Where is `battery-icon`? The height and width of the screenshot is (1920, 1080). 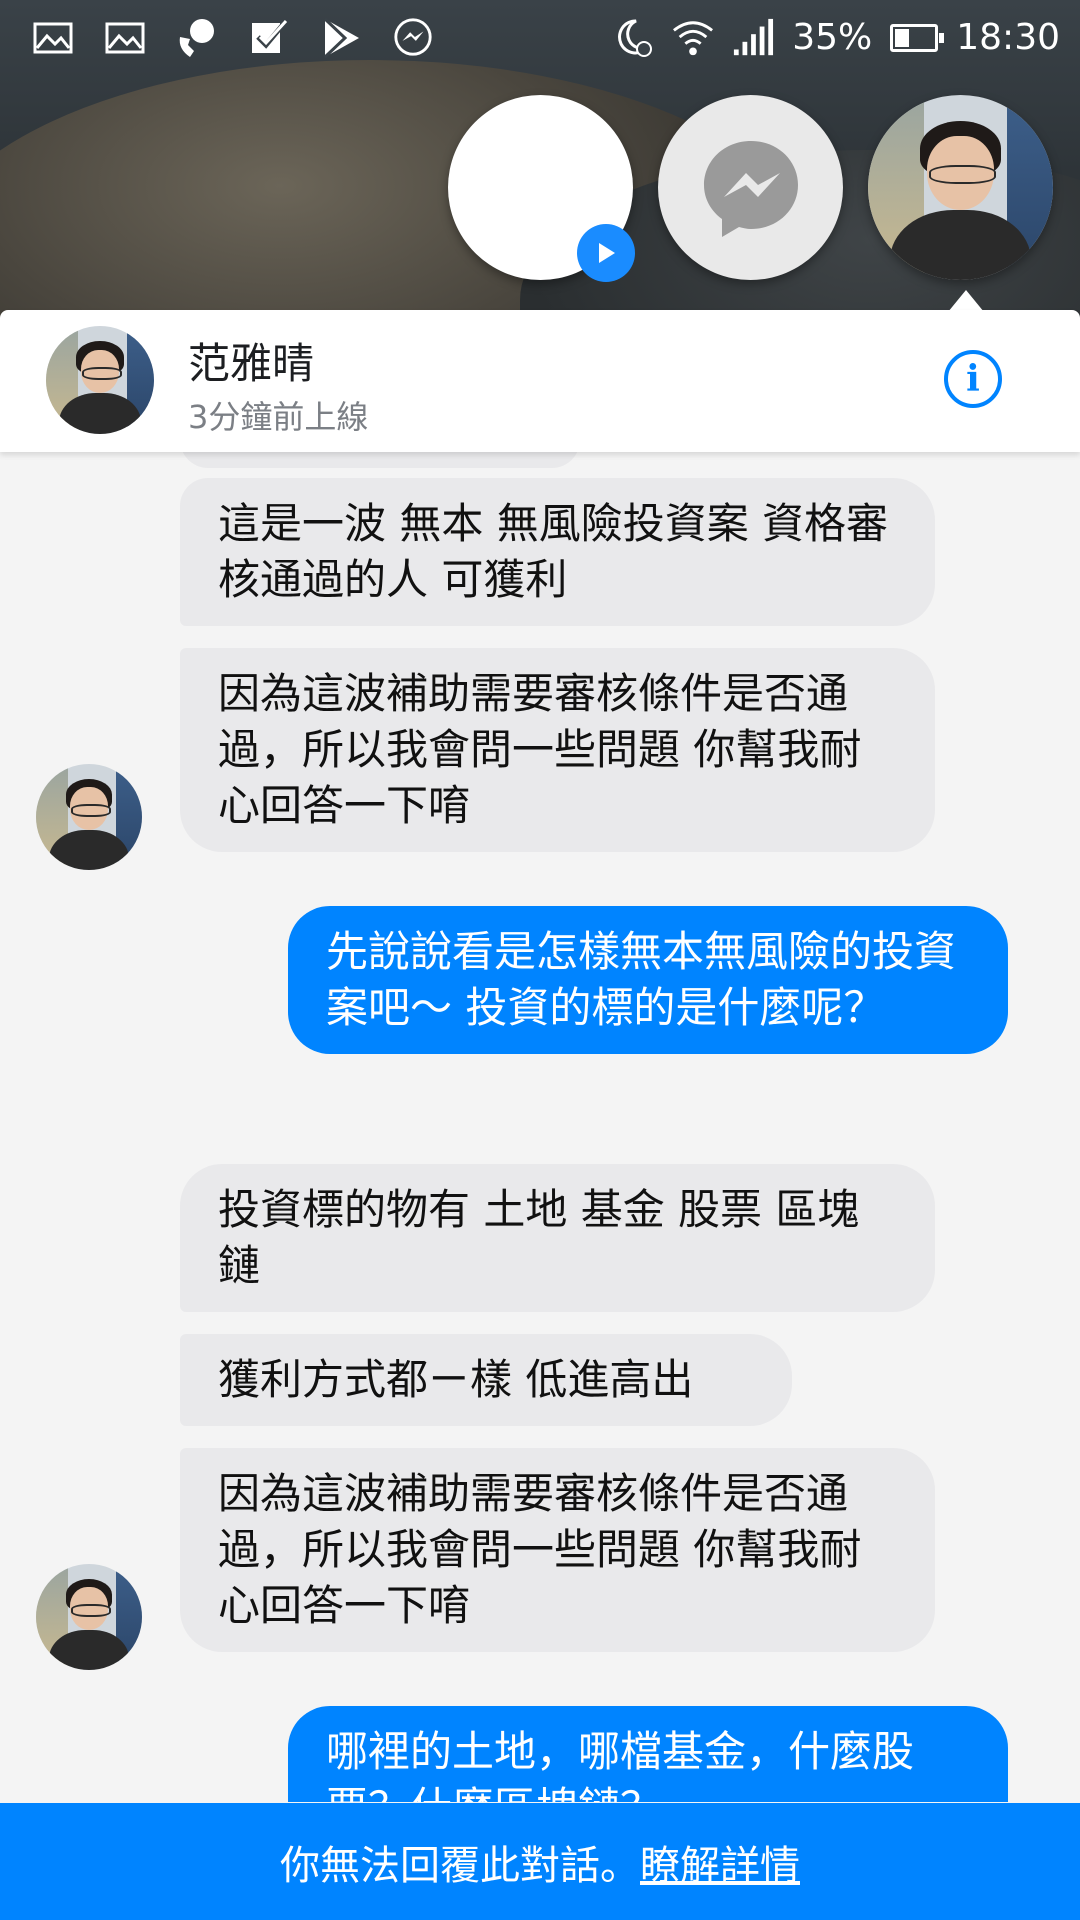 battery-icon is located at coordinates (917, 37).